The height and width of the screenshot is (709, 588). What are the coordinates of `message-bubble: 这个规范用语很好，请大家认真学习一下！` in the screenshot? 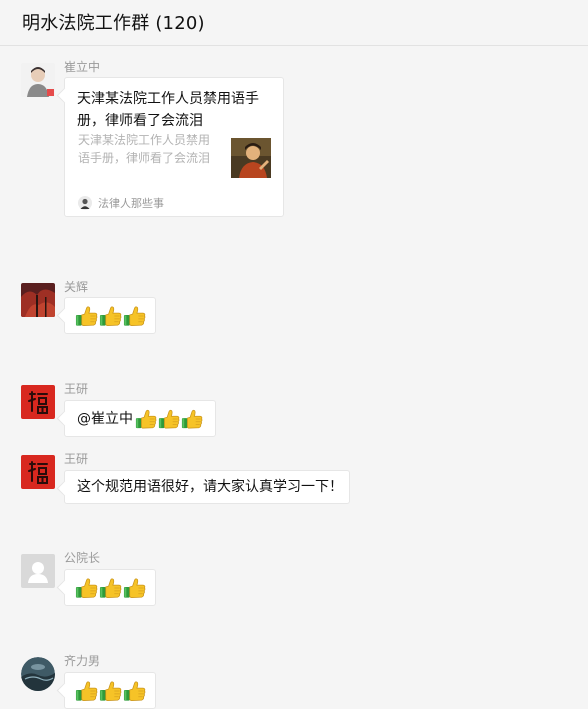 It's located at (207, 487).